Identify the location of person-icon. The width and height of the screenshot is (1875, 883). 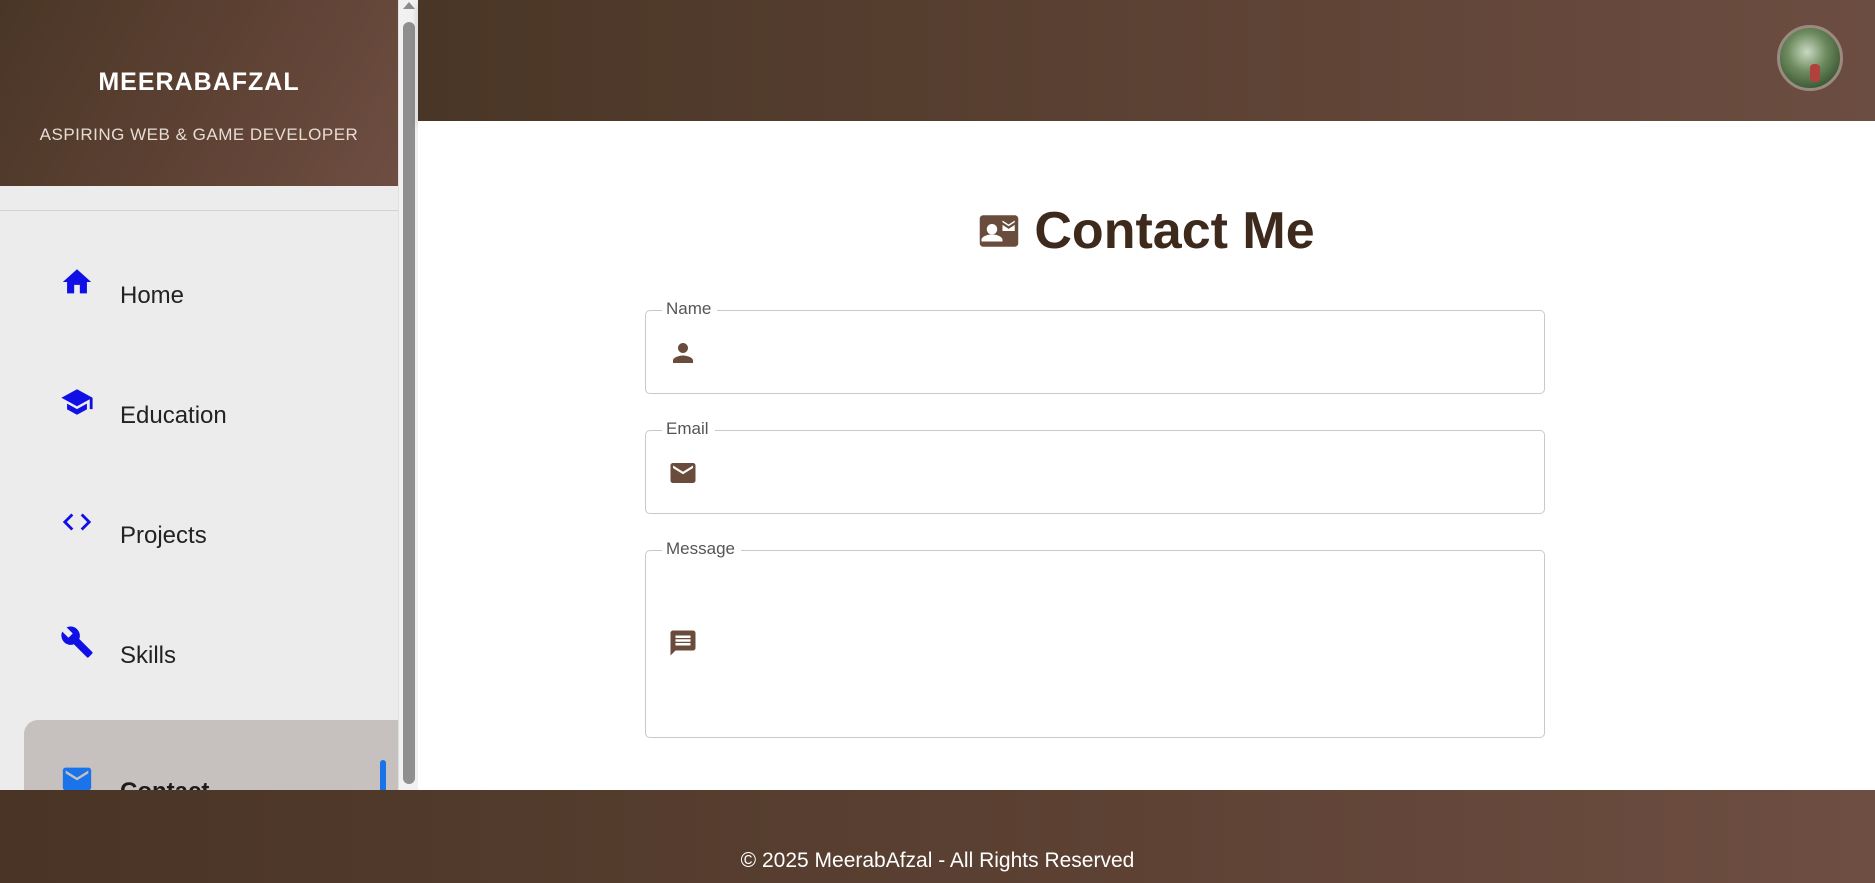
(683, 353).